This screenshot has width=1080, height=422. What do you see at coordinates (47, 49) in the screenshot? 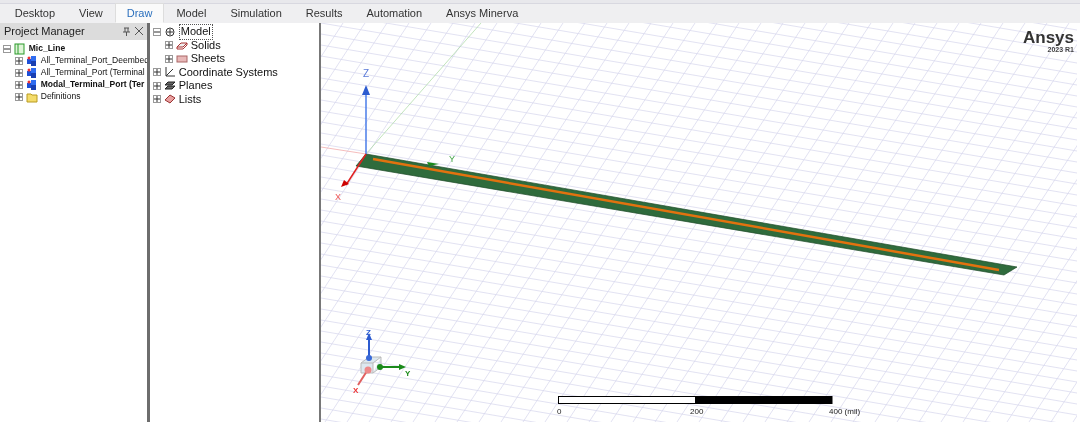
I see `tree-item: Mic_Line` at bounding box center [47, 49].